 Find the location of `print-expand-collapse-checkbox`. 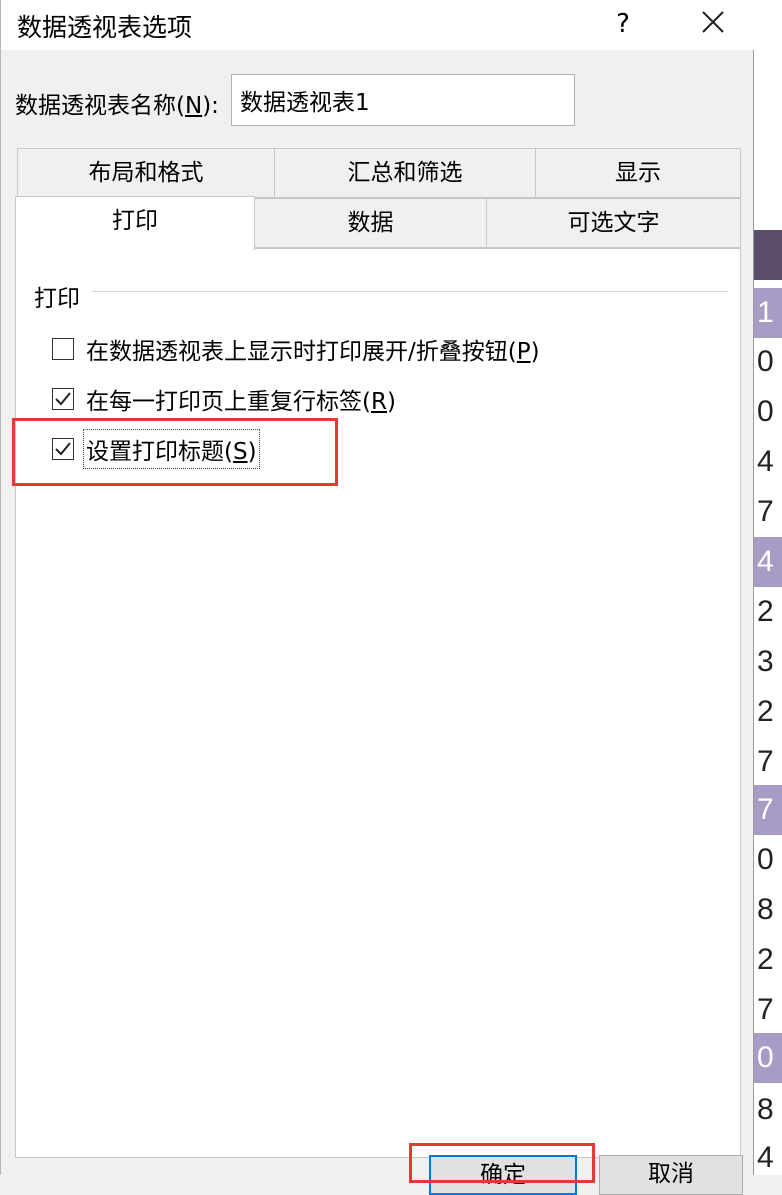

print-expand-collapse-checkbox is located at coordinates (63, 349).